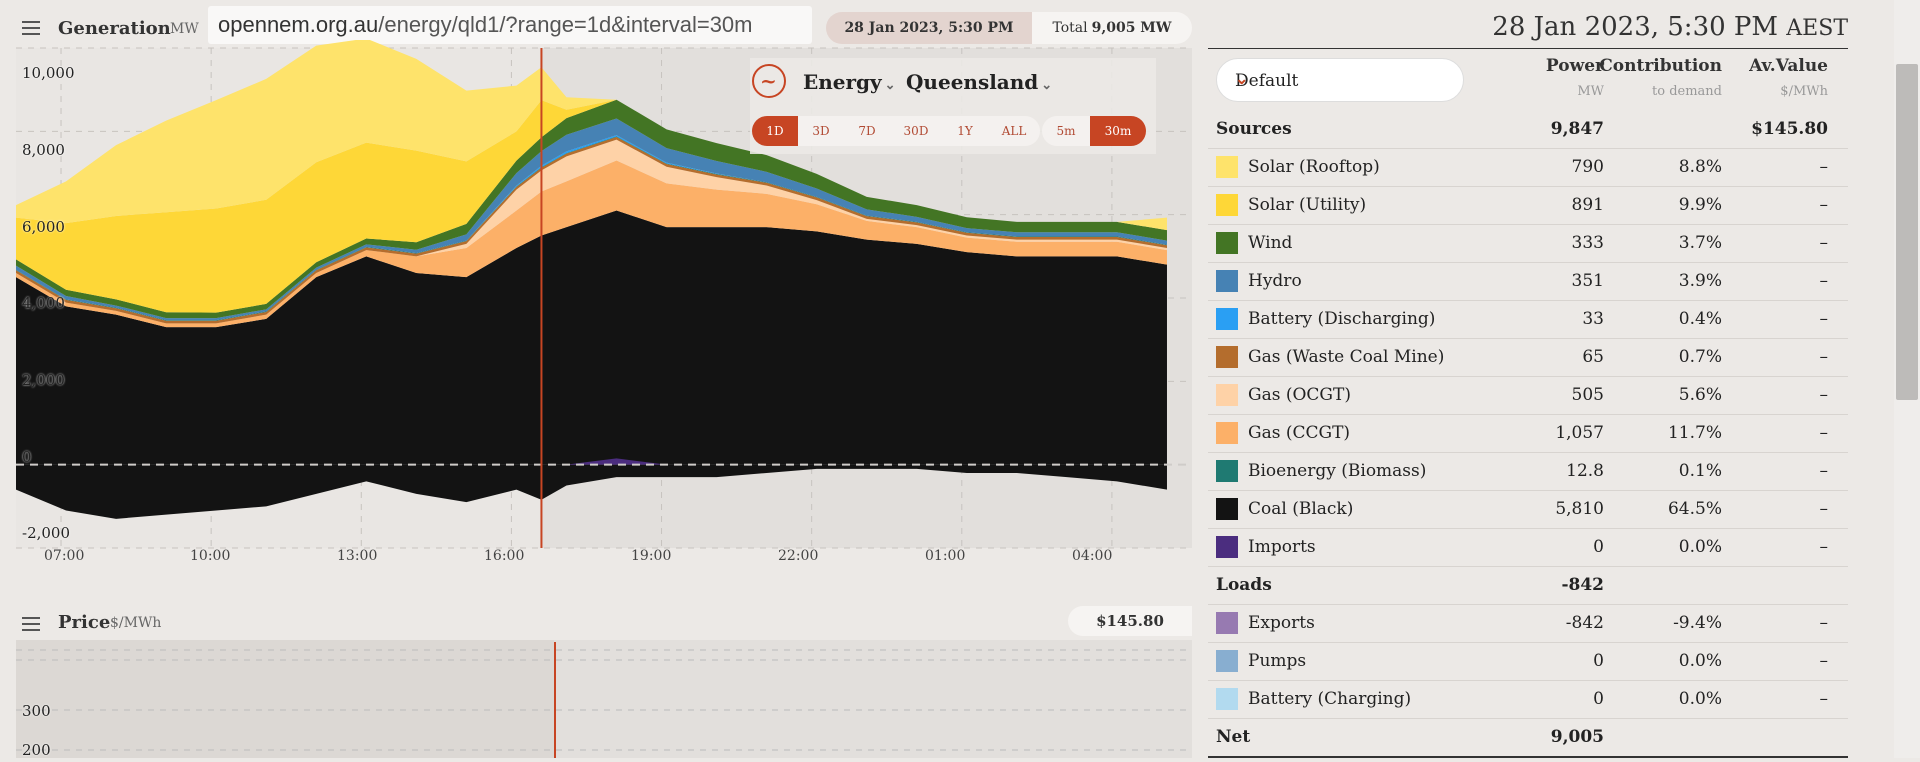 The height and width of the screenshot is (762, 1920). I want to click on row-power: 9,847, so click(1577, 129).